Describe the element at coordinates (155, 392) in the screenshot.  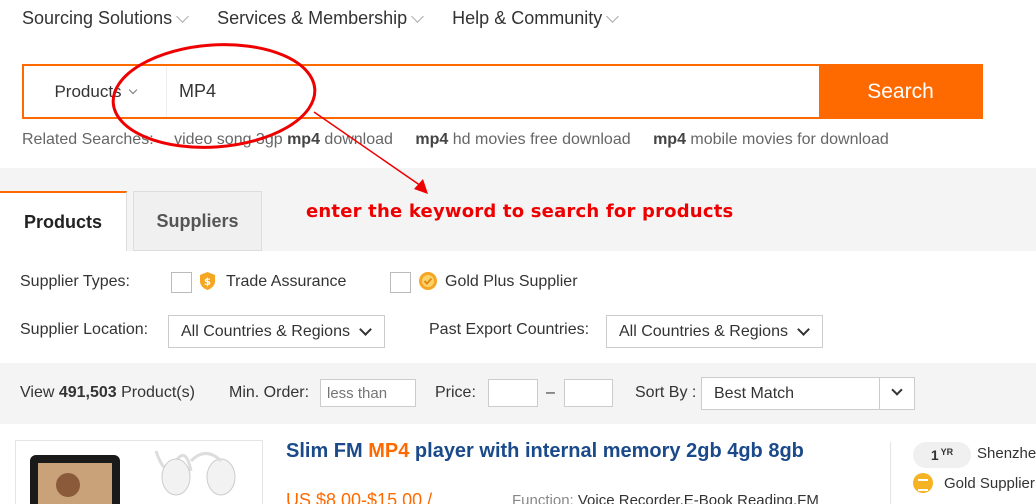
I see `result-count-suffix: Product(s)` at that location.